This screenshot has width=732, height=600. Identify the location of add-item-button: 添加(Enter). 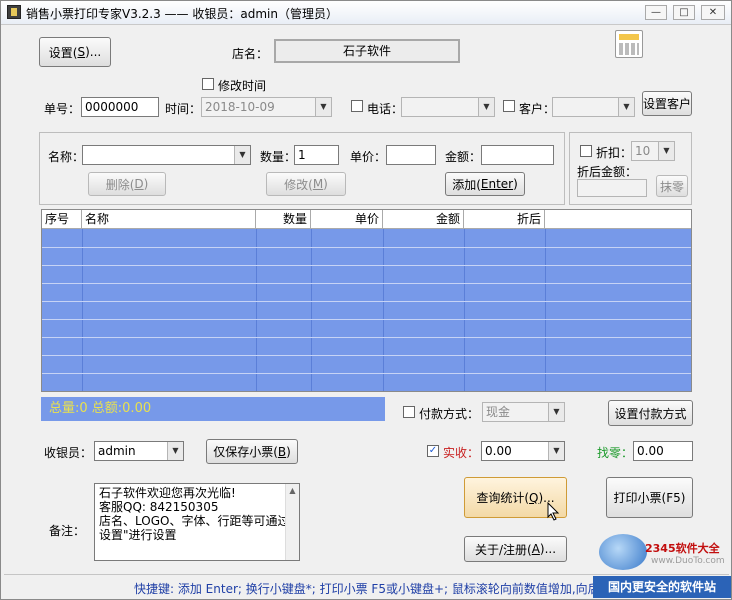
(485, 184).